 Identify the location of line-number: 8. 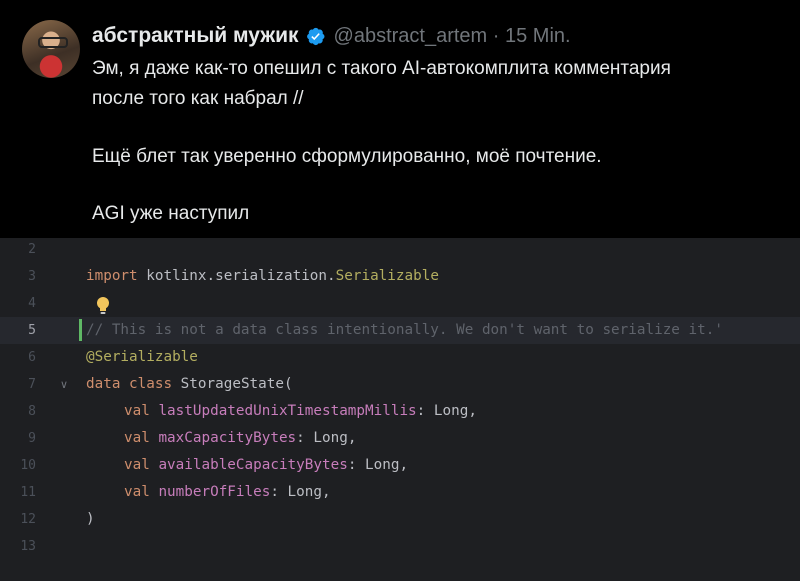
(32, 411).